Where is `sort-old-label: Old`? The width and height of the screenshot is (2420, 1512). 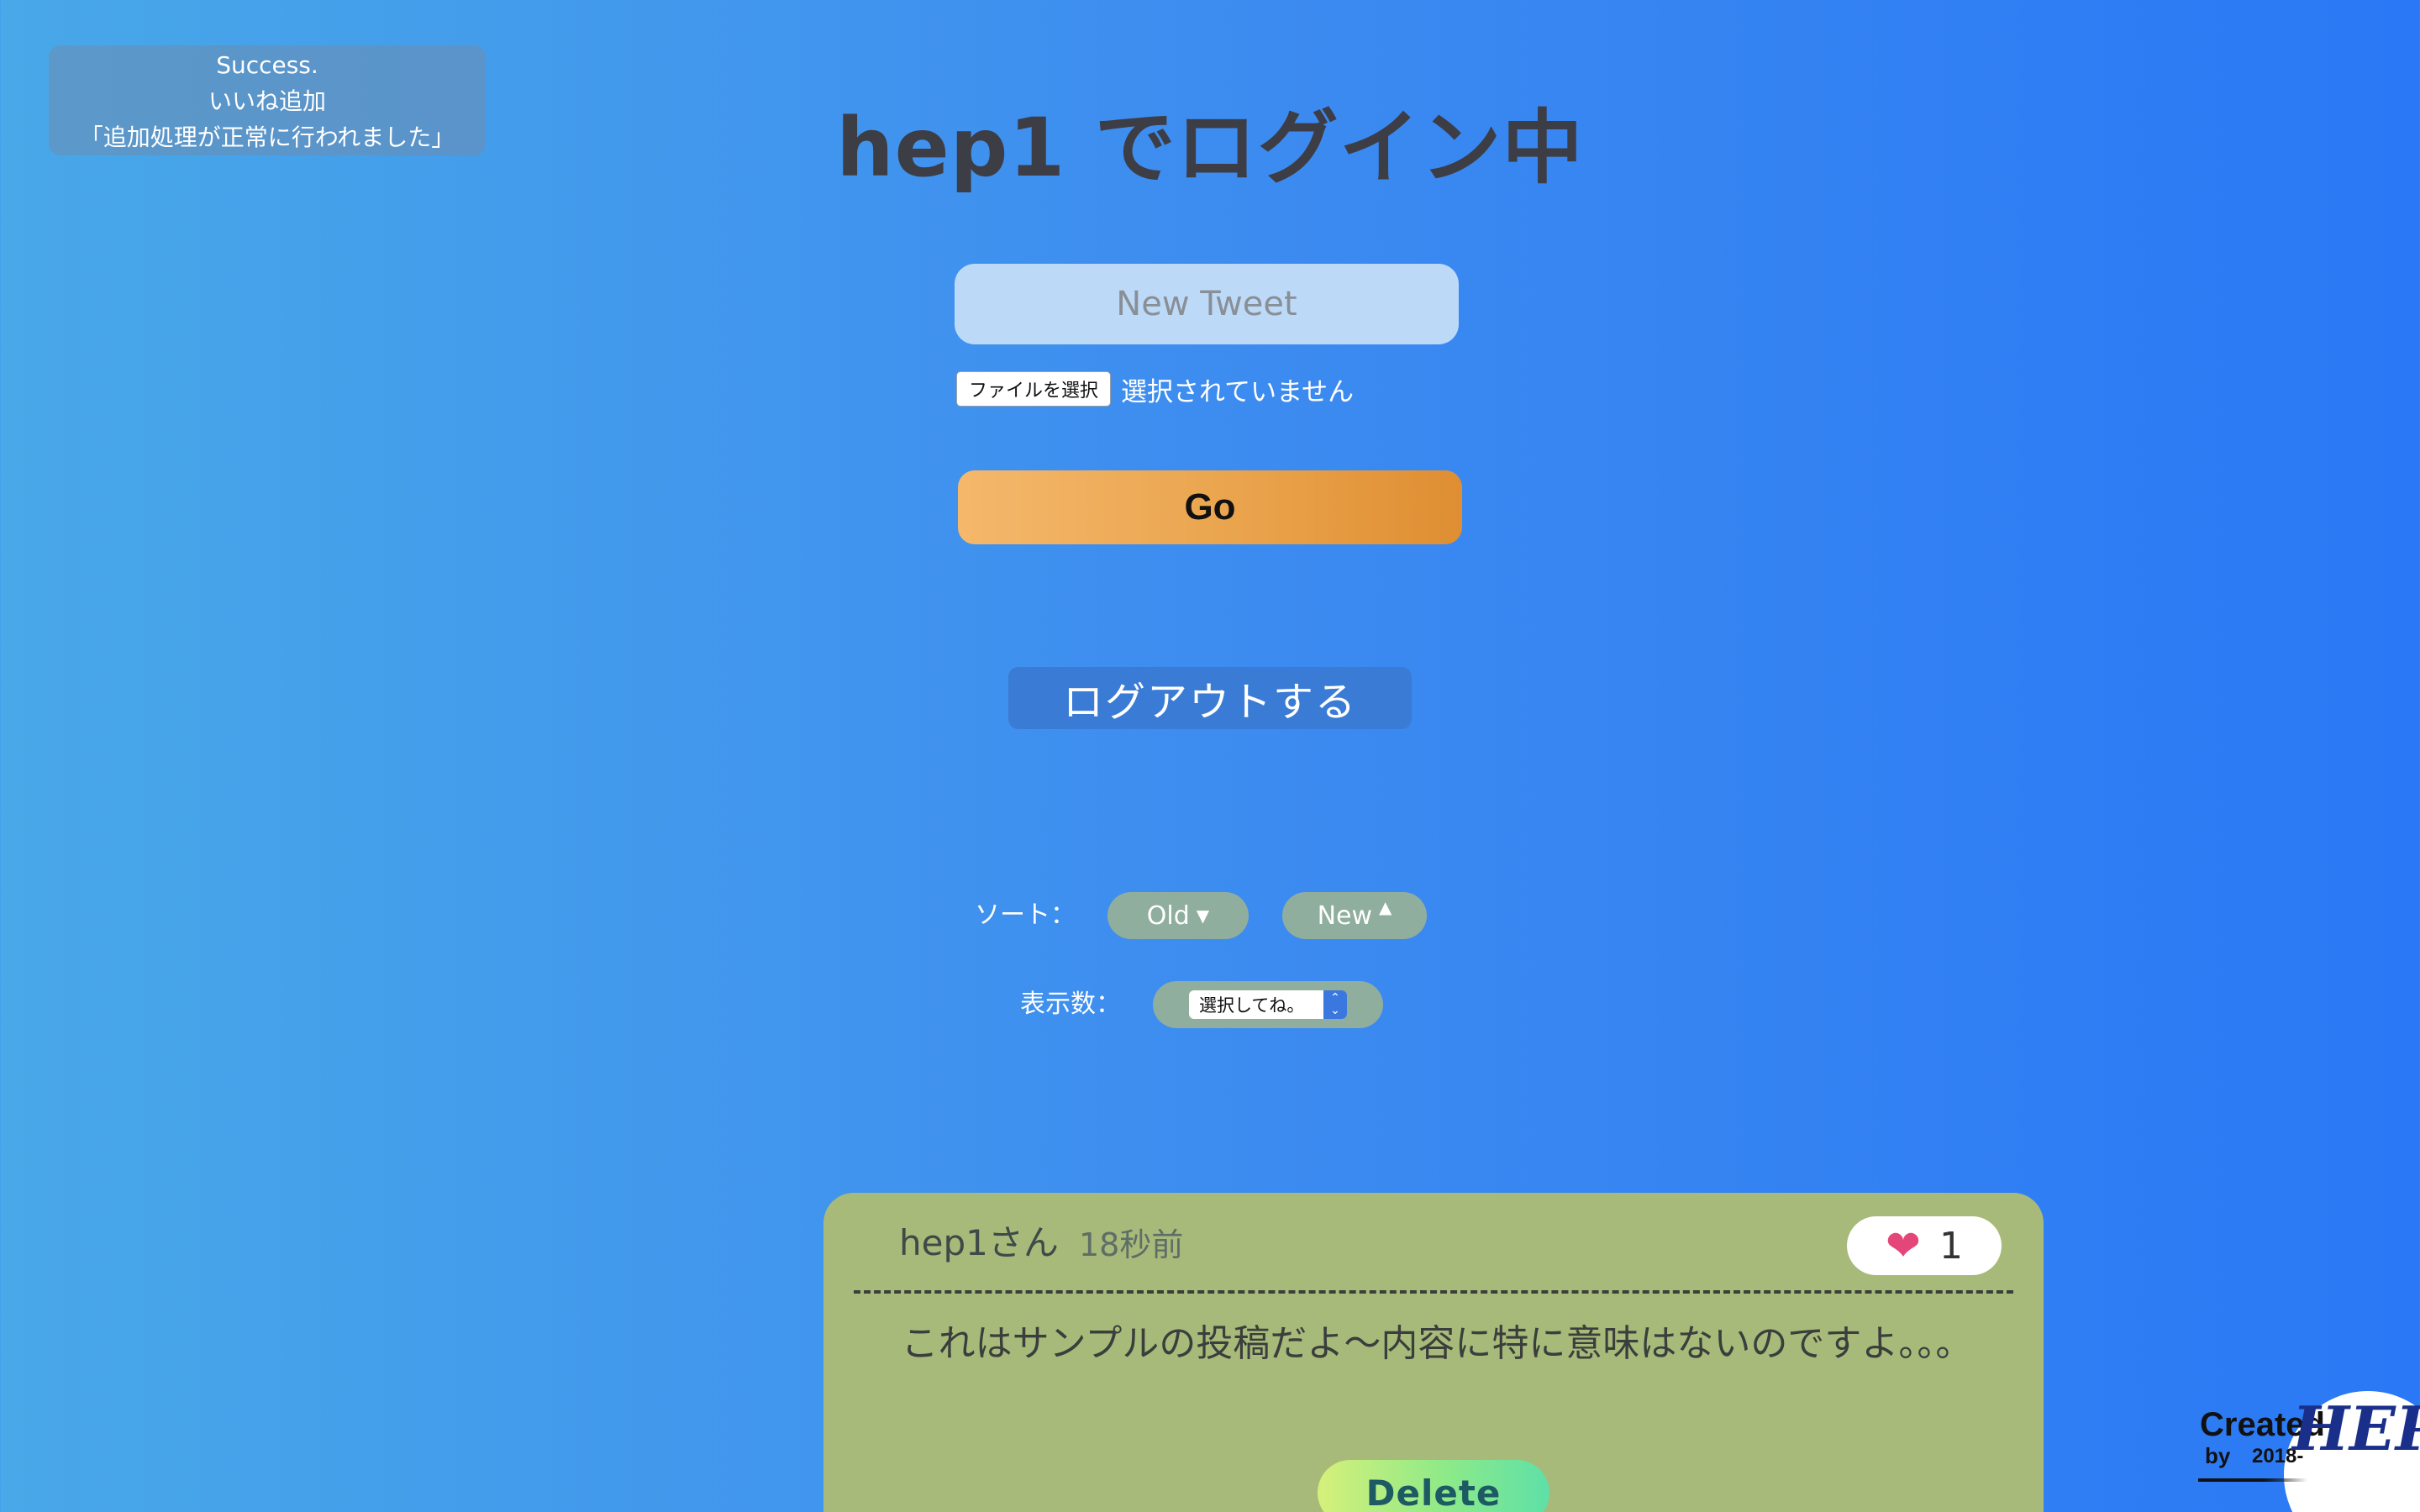 sort-old-label: Old is located at coordinates (1168, 915).